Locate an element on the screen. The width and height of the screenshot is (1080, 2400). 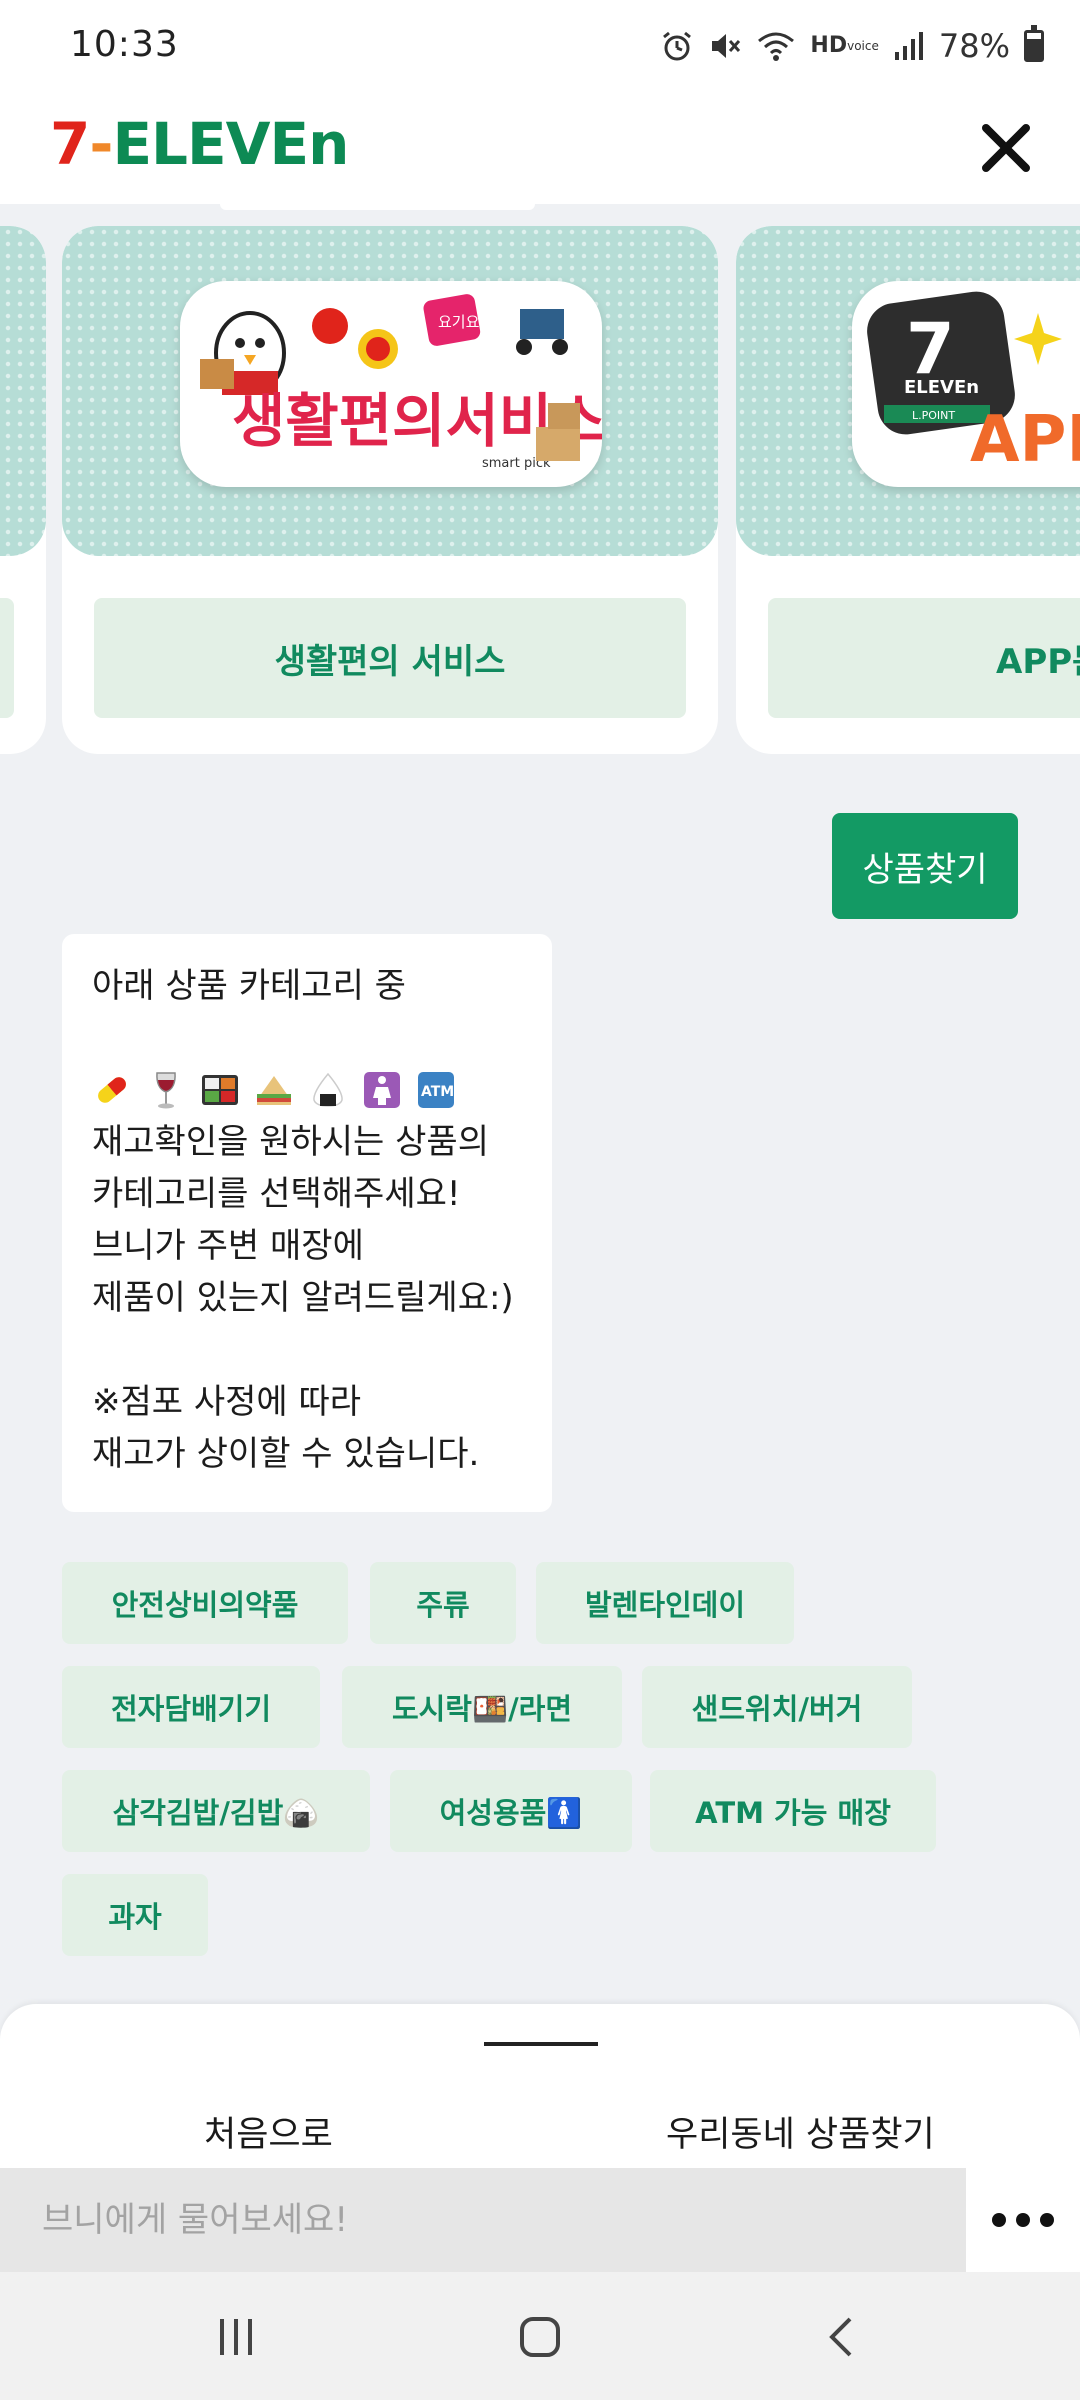
back-icon is located at coordinates (840, 2337).